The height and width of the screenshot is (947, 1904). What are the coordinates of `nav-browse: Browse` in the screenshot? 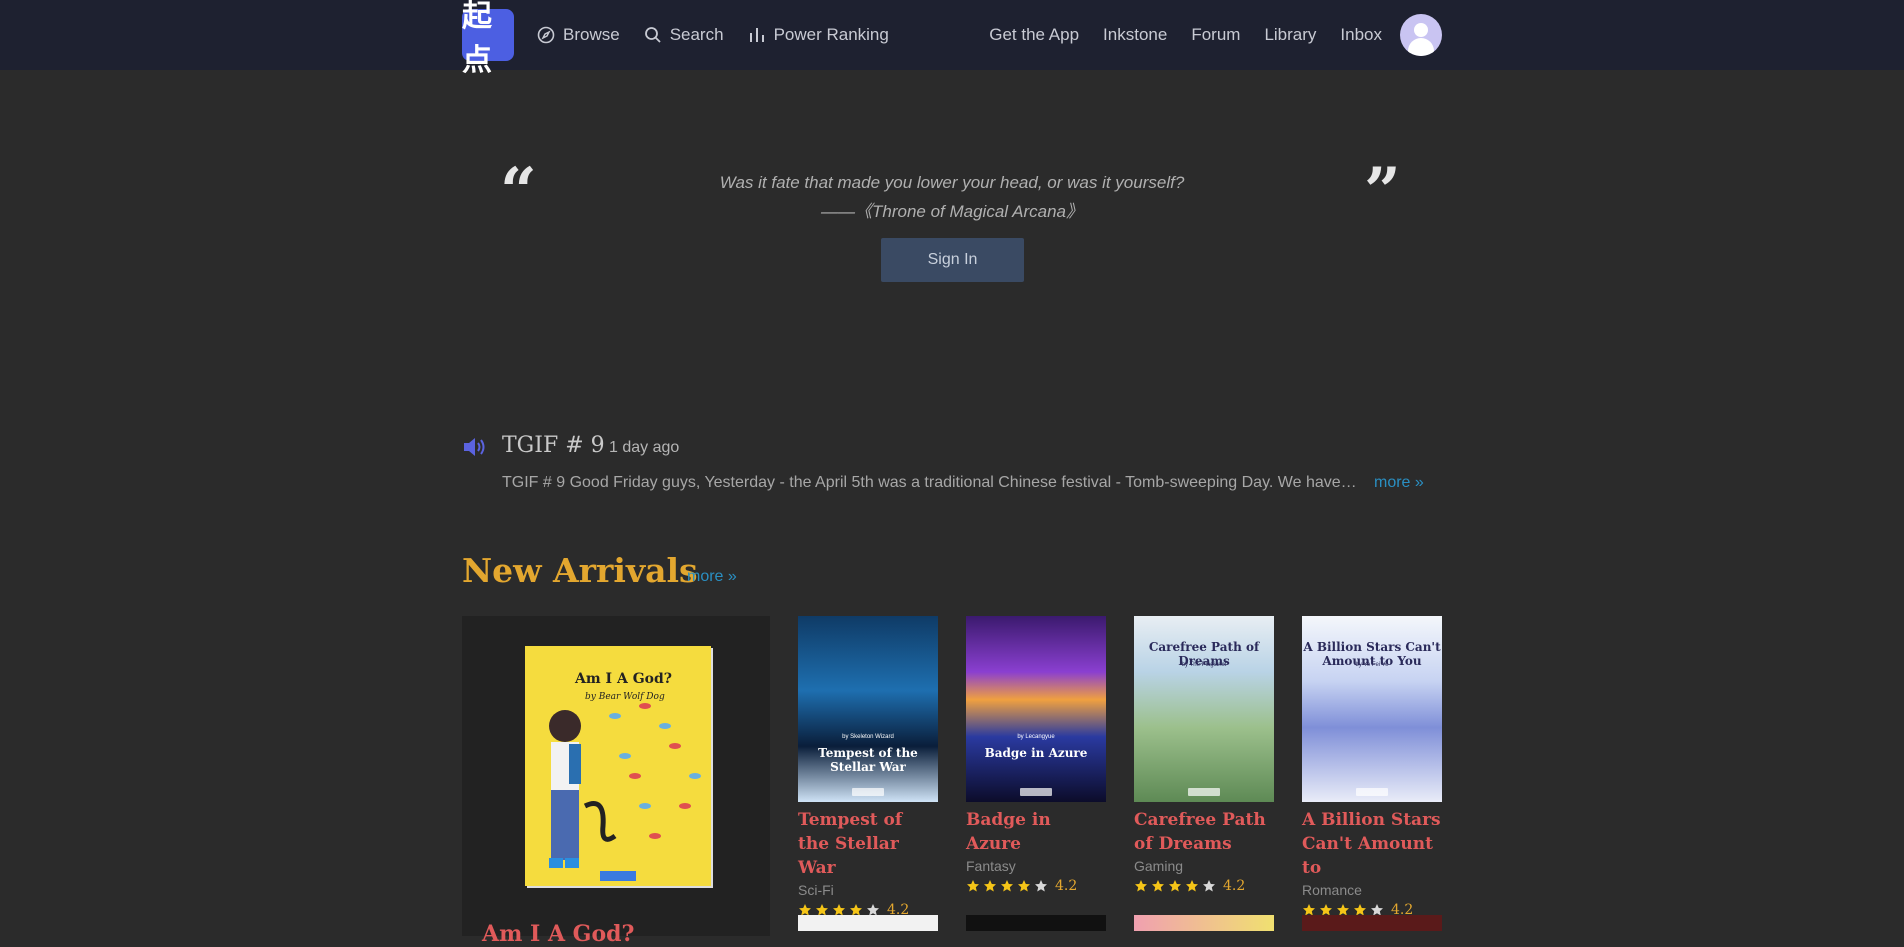 It's located at (578, 35).